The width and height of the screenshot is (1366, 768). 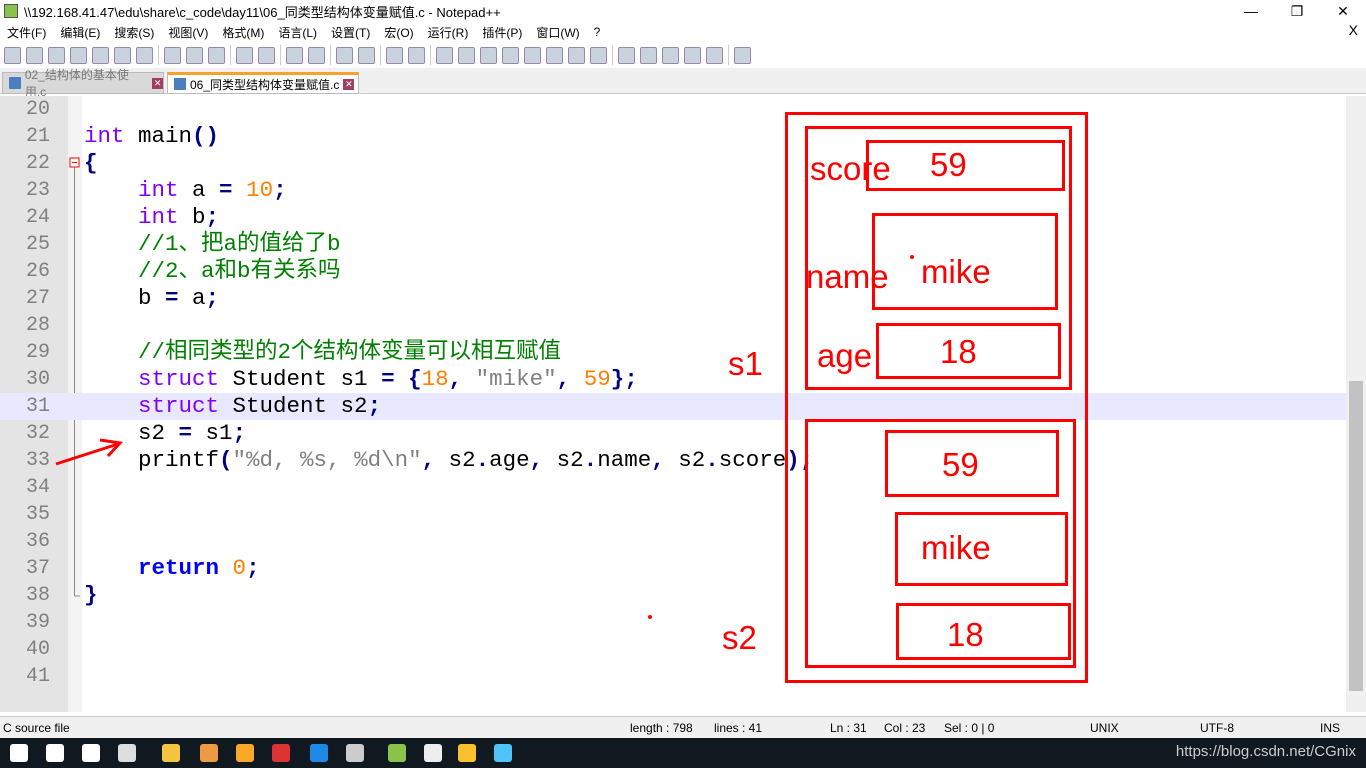 I want to click on code-line: 31 struct Student s2;, so click(x=673, y=406).